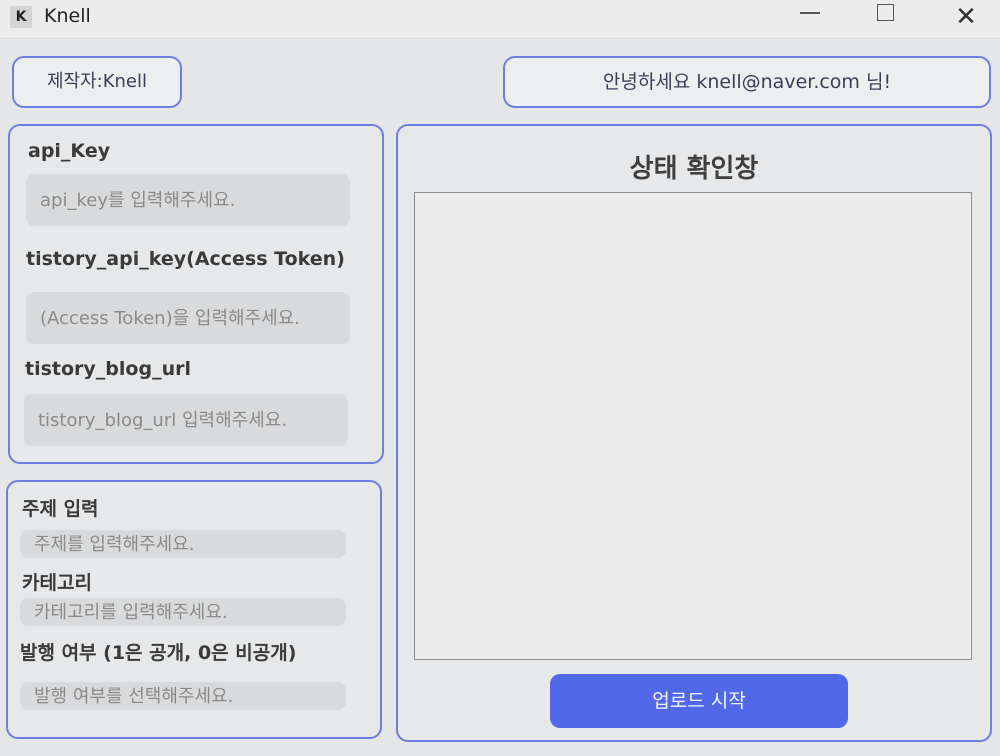 The width and height of the screenshot is (1000, 756). What do you see at coordinates (810, 19) in the screenshot?
I see `minimize-button` at bounding box center [810, 19].